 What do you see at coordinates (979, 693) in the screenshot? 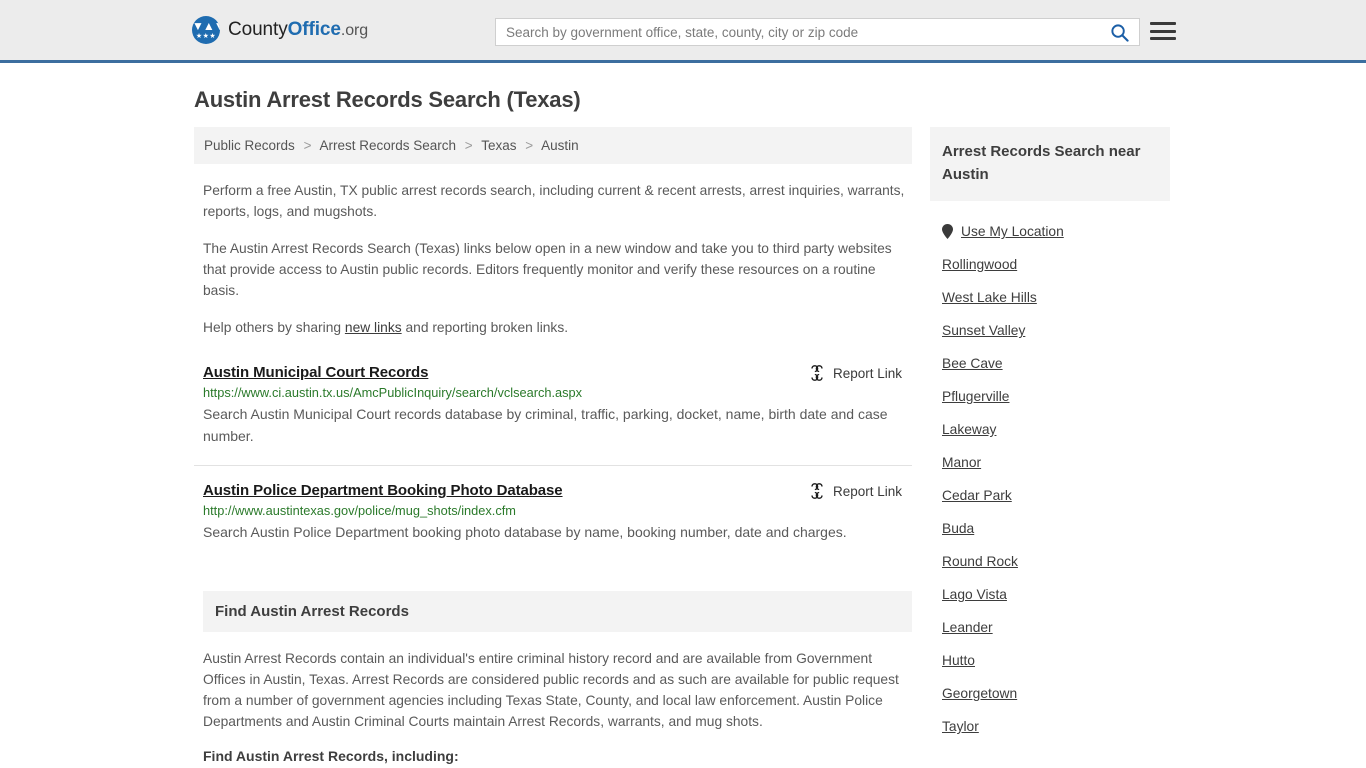
I see `sidebar-item-label: Georgetown` at bounding box center [979, 693].